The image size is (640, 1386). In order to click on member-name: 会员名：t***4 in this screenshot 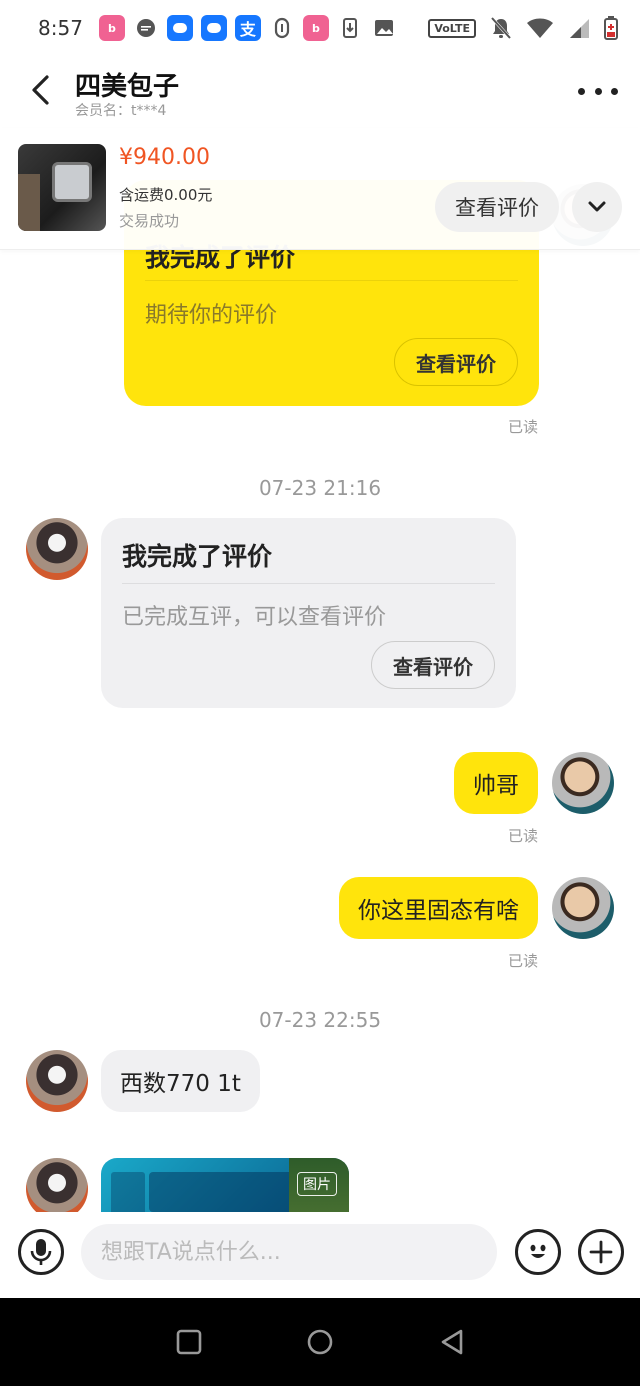, I will do `click(121, 111)`.